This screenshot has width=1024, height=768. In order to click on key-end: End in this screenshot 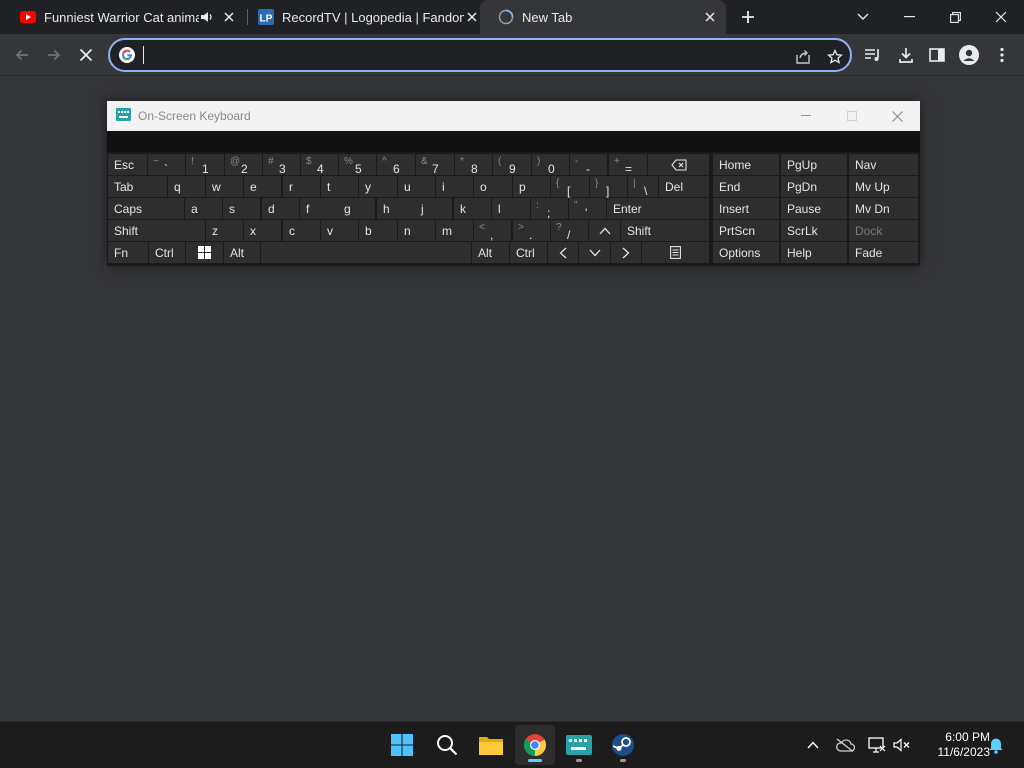, I will do `click(746, 186)`.